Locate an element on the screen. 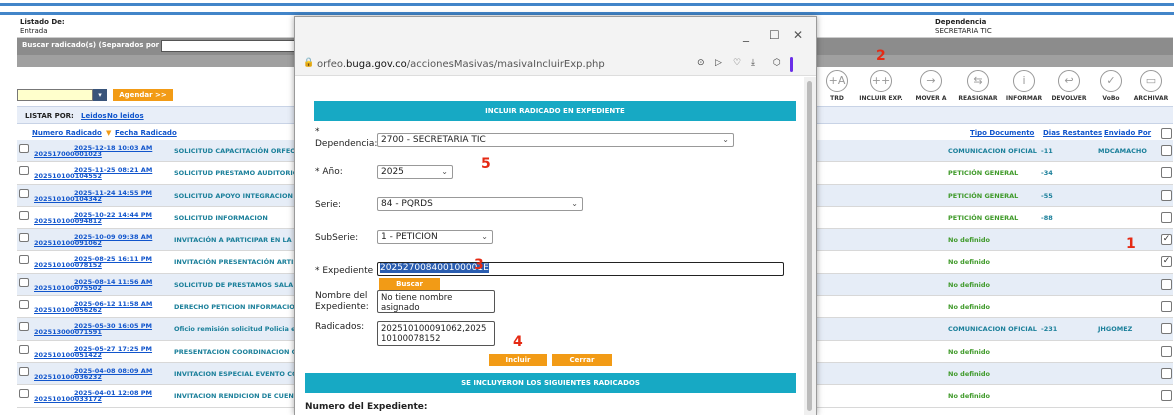 This screenshot has height=415, width=1174. col-tipo-documento: Tipo Documento is located at coordinates (1002, 133).